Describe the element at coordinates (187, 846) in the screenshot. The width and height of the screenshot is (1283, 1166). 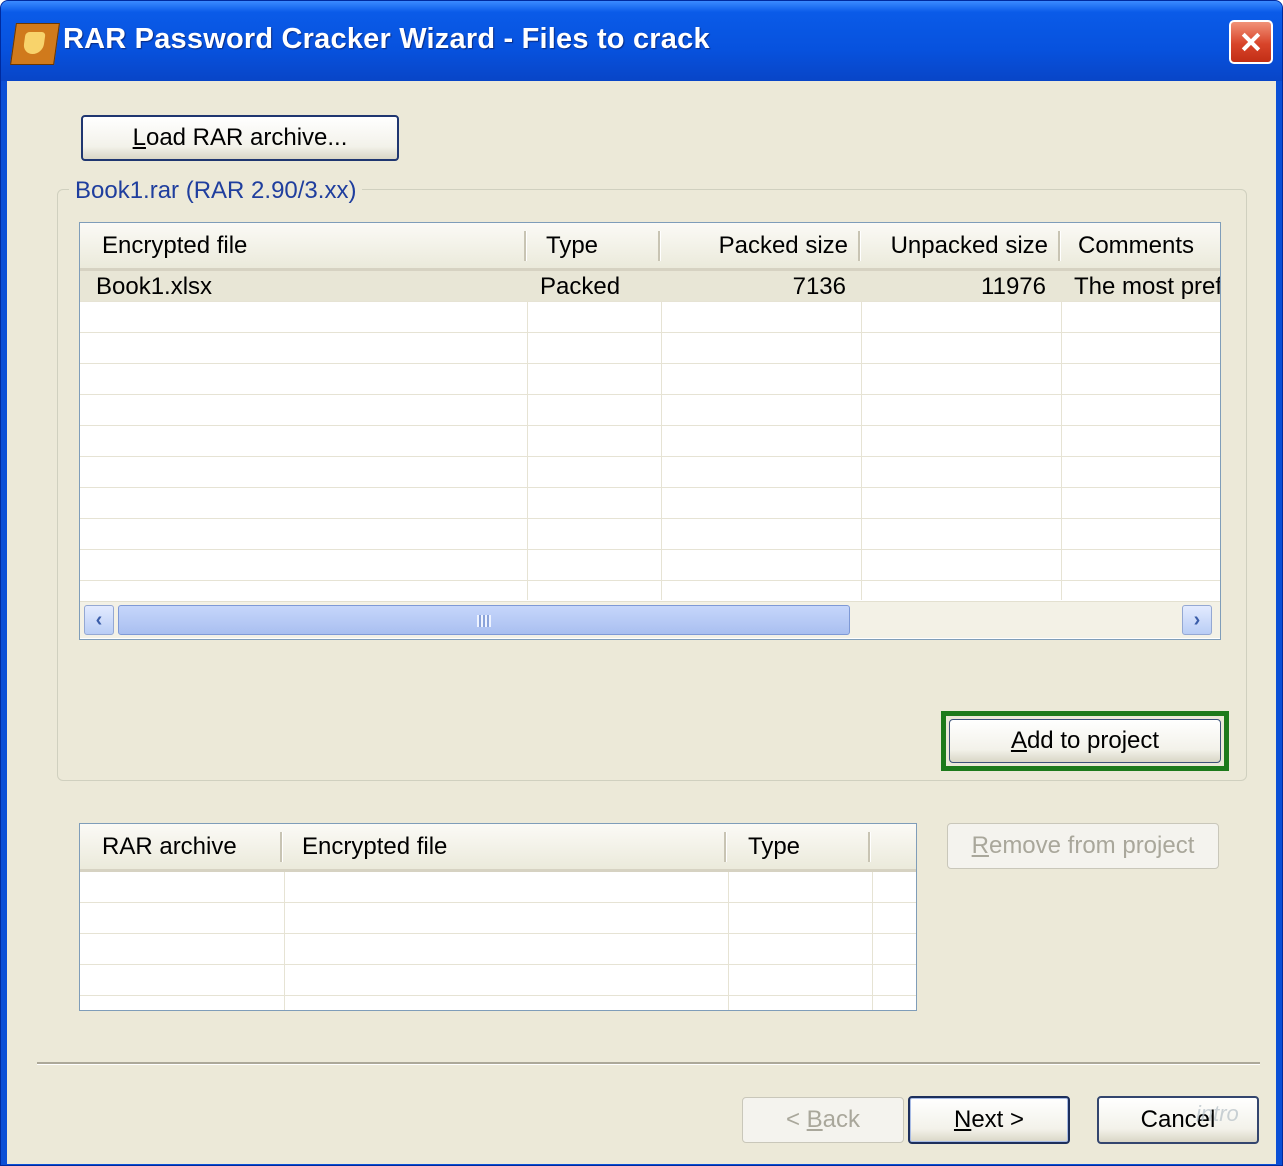
I see `column-header-rar-archive: RAR archive` at that location.